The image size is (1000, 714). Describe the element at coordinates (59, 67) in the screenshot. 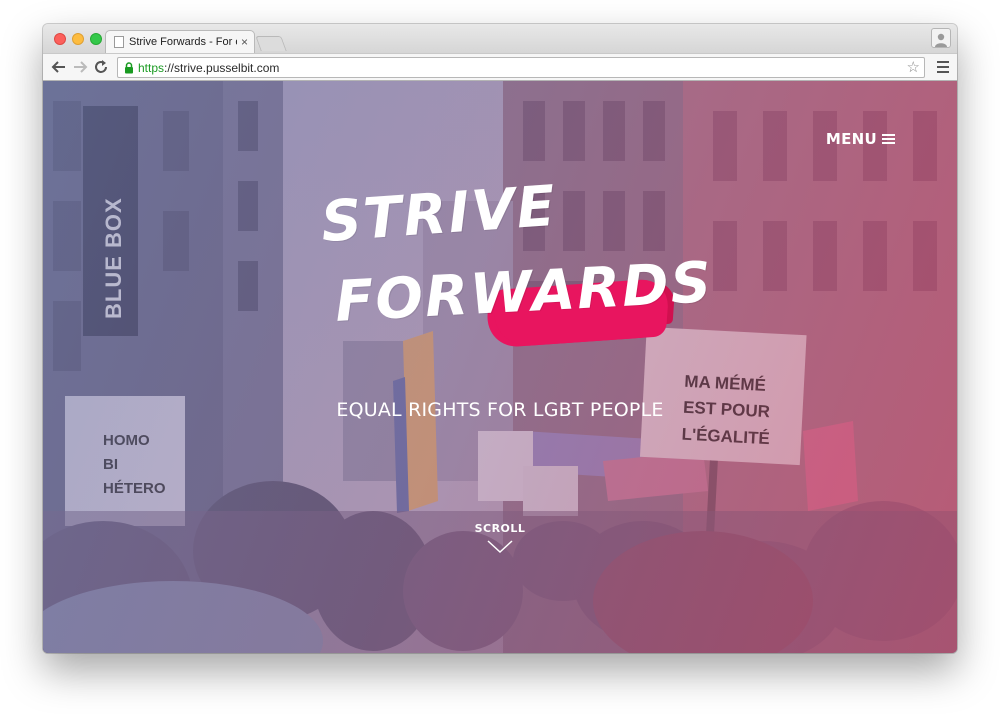

I see `back-arrow-icon` at that location.